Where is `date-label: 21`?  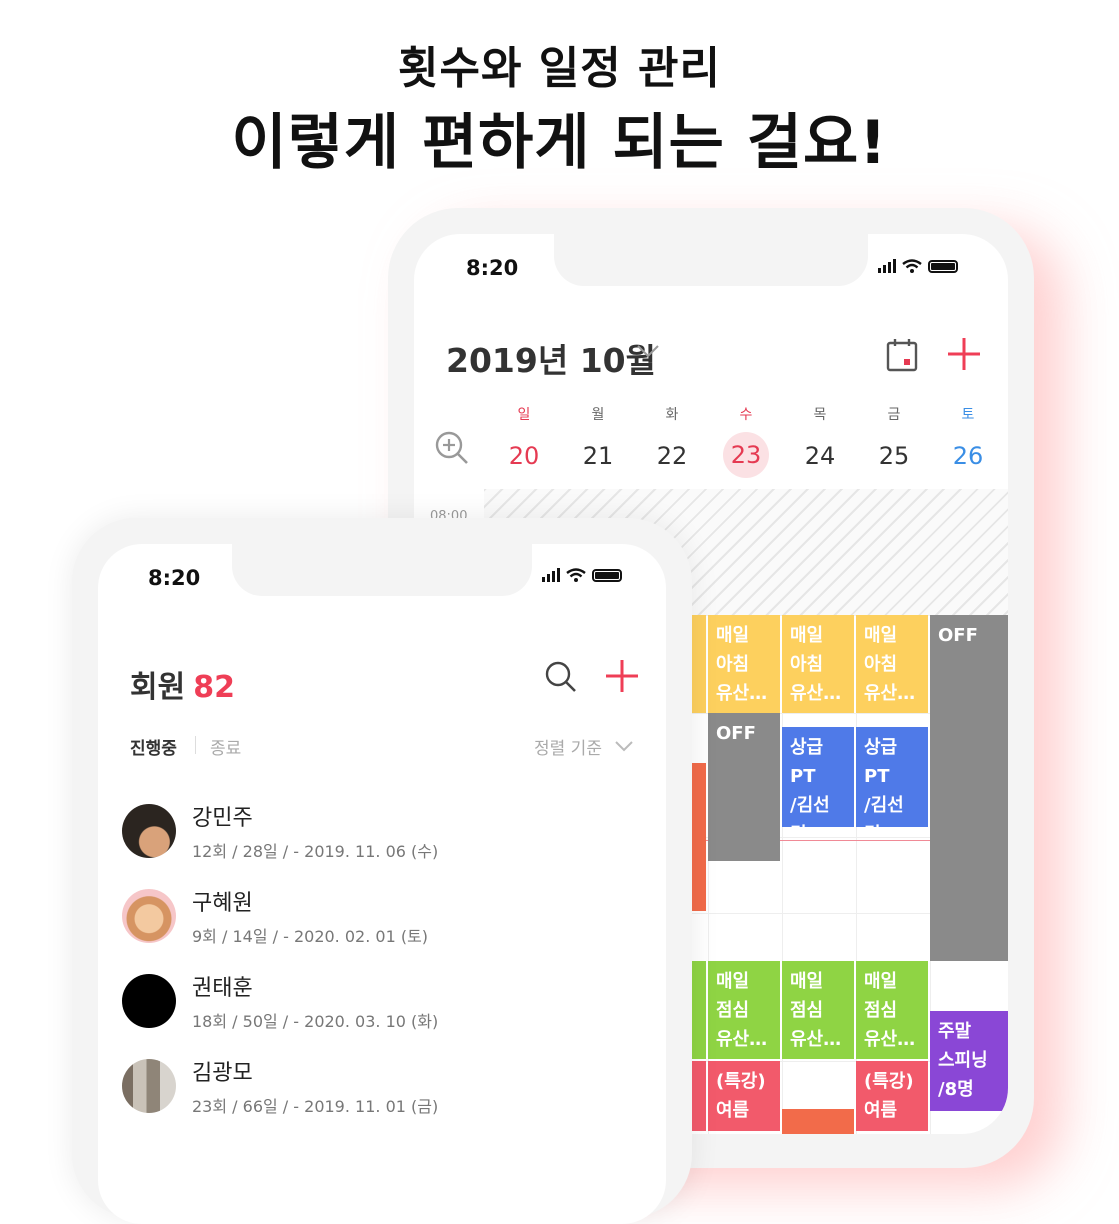
date-label: 21 is located at coordinates (598, 456).